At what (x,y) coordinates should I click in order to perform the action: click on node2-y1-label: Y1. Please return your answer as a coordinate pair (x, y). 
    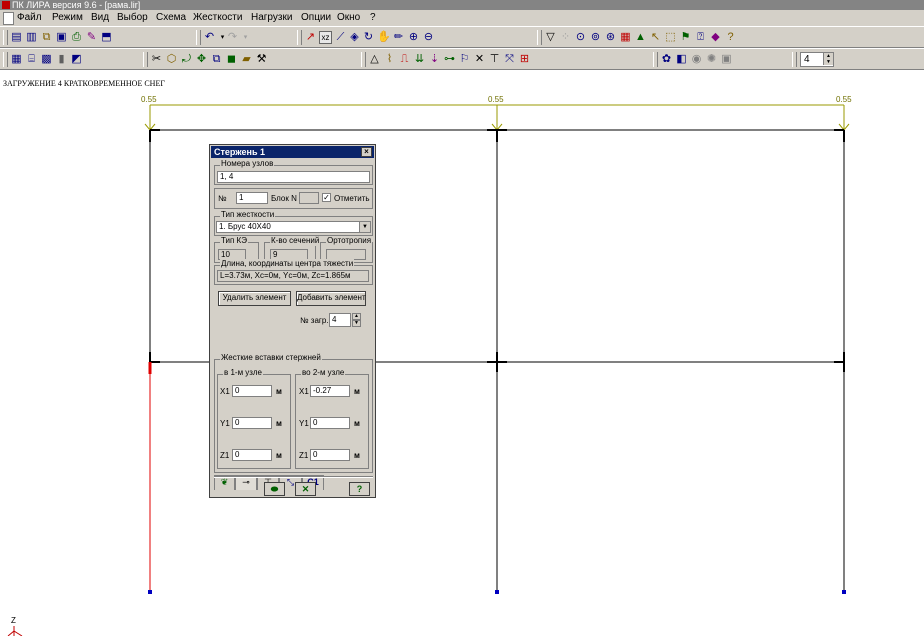
    Looking at the image, I should click on (304, 423).